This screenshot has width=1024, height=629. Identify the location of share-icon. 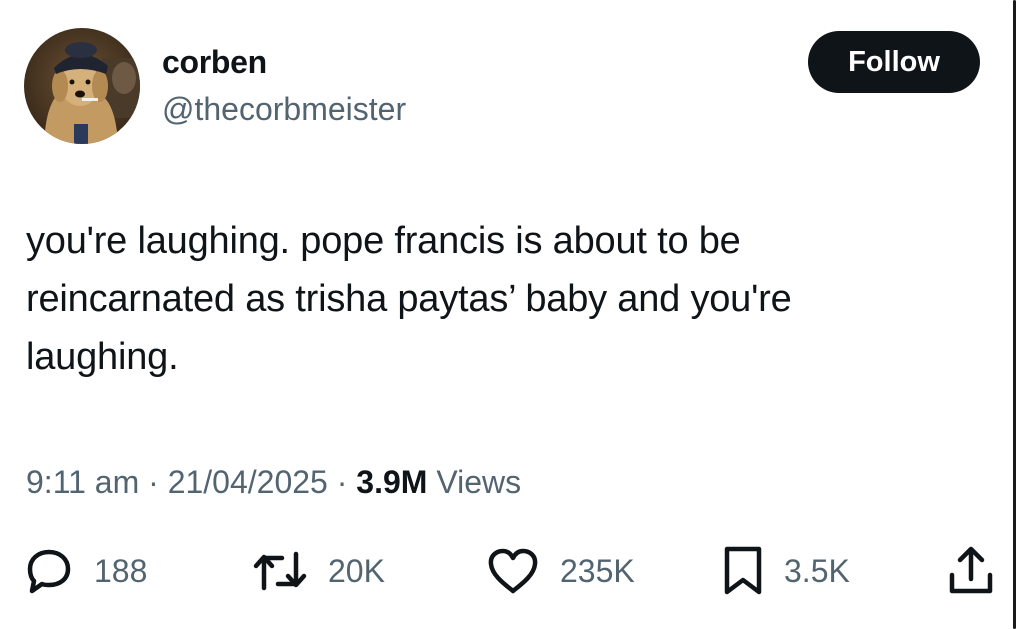
(971, 570).